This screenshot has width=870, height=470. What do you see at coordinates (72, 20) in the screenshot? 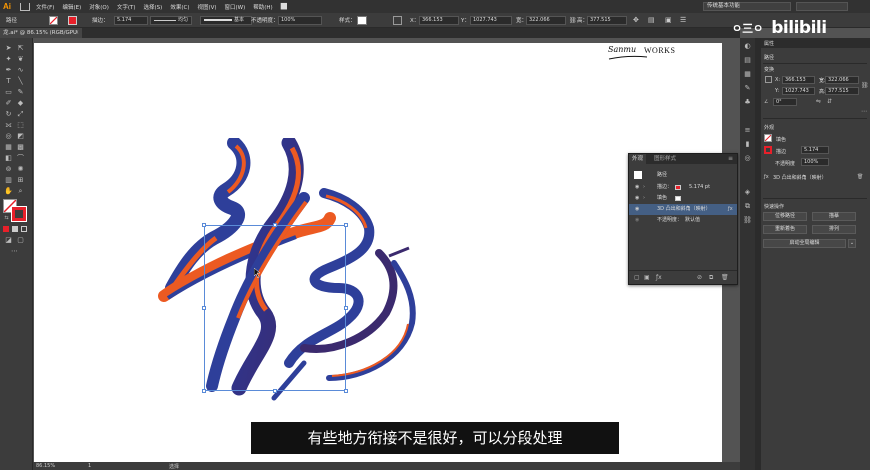
I see `stroke-swatch` at bounding box center [72, 20].